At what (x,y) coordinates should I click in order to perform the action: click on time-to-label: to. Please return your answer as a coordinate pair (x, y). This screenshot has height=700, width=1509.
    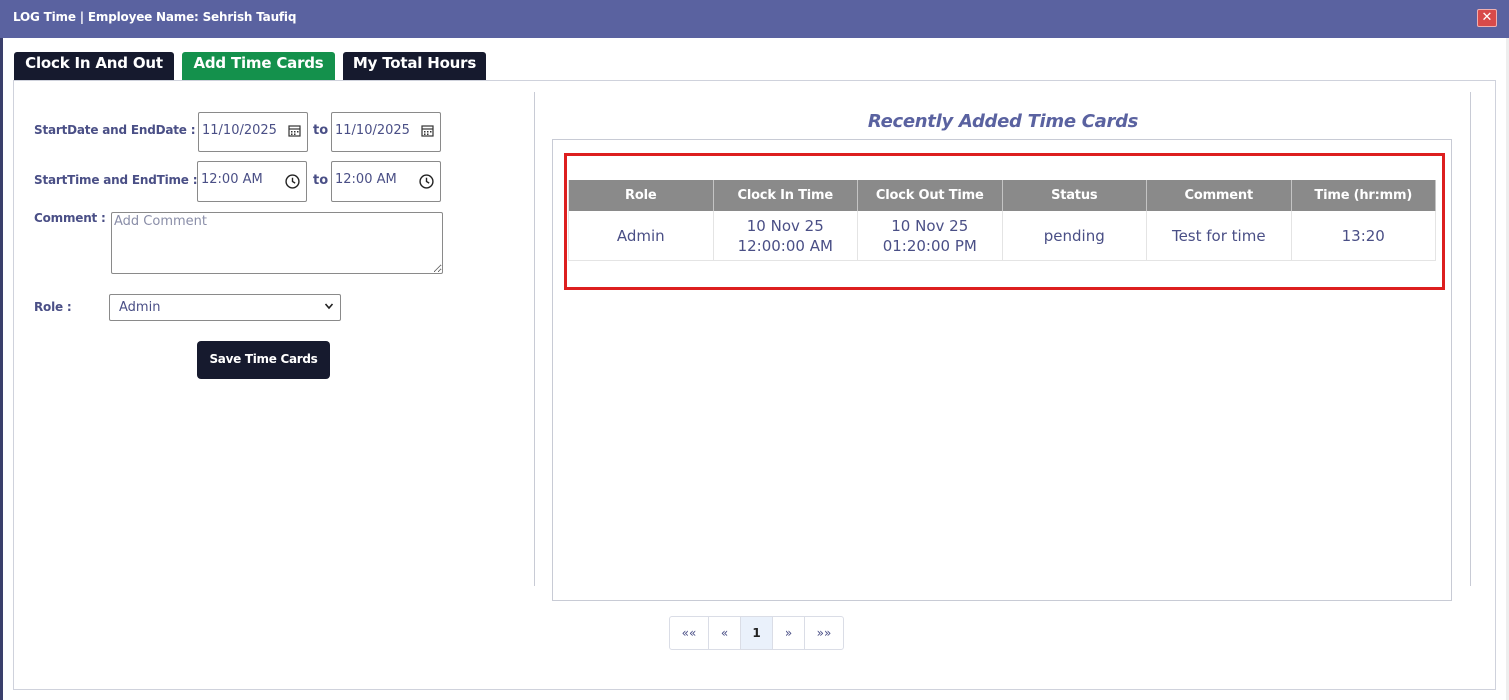
    Looking at the image, I should click on (321, 180).